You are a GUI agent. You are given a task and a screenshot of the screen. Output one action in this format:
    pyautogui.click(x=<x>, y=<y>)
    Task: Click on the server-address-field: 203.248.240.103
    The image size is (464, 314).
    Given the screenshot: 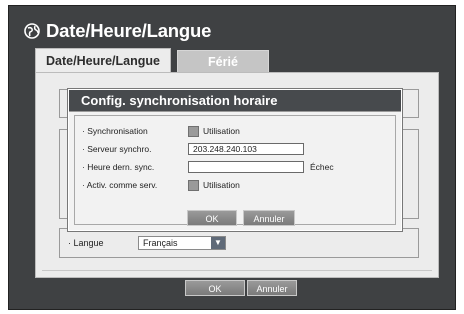 What is the action you would take?
    pyautogui.click(x=246, y=149)
    